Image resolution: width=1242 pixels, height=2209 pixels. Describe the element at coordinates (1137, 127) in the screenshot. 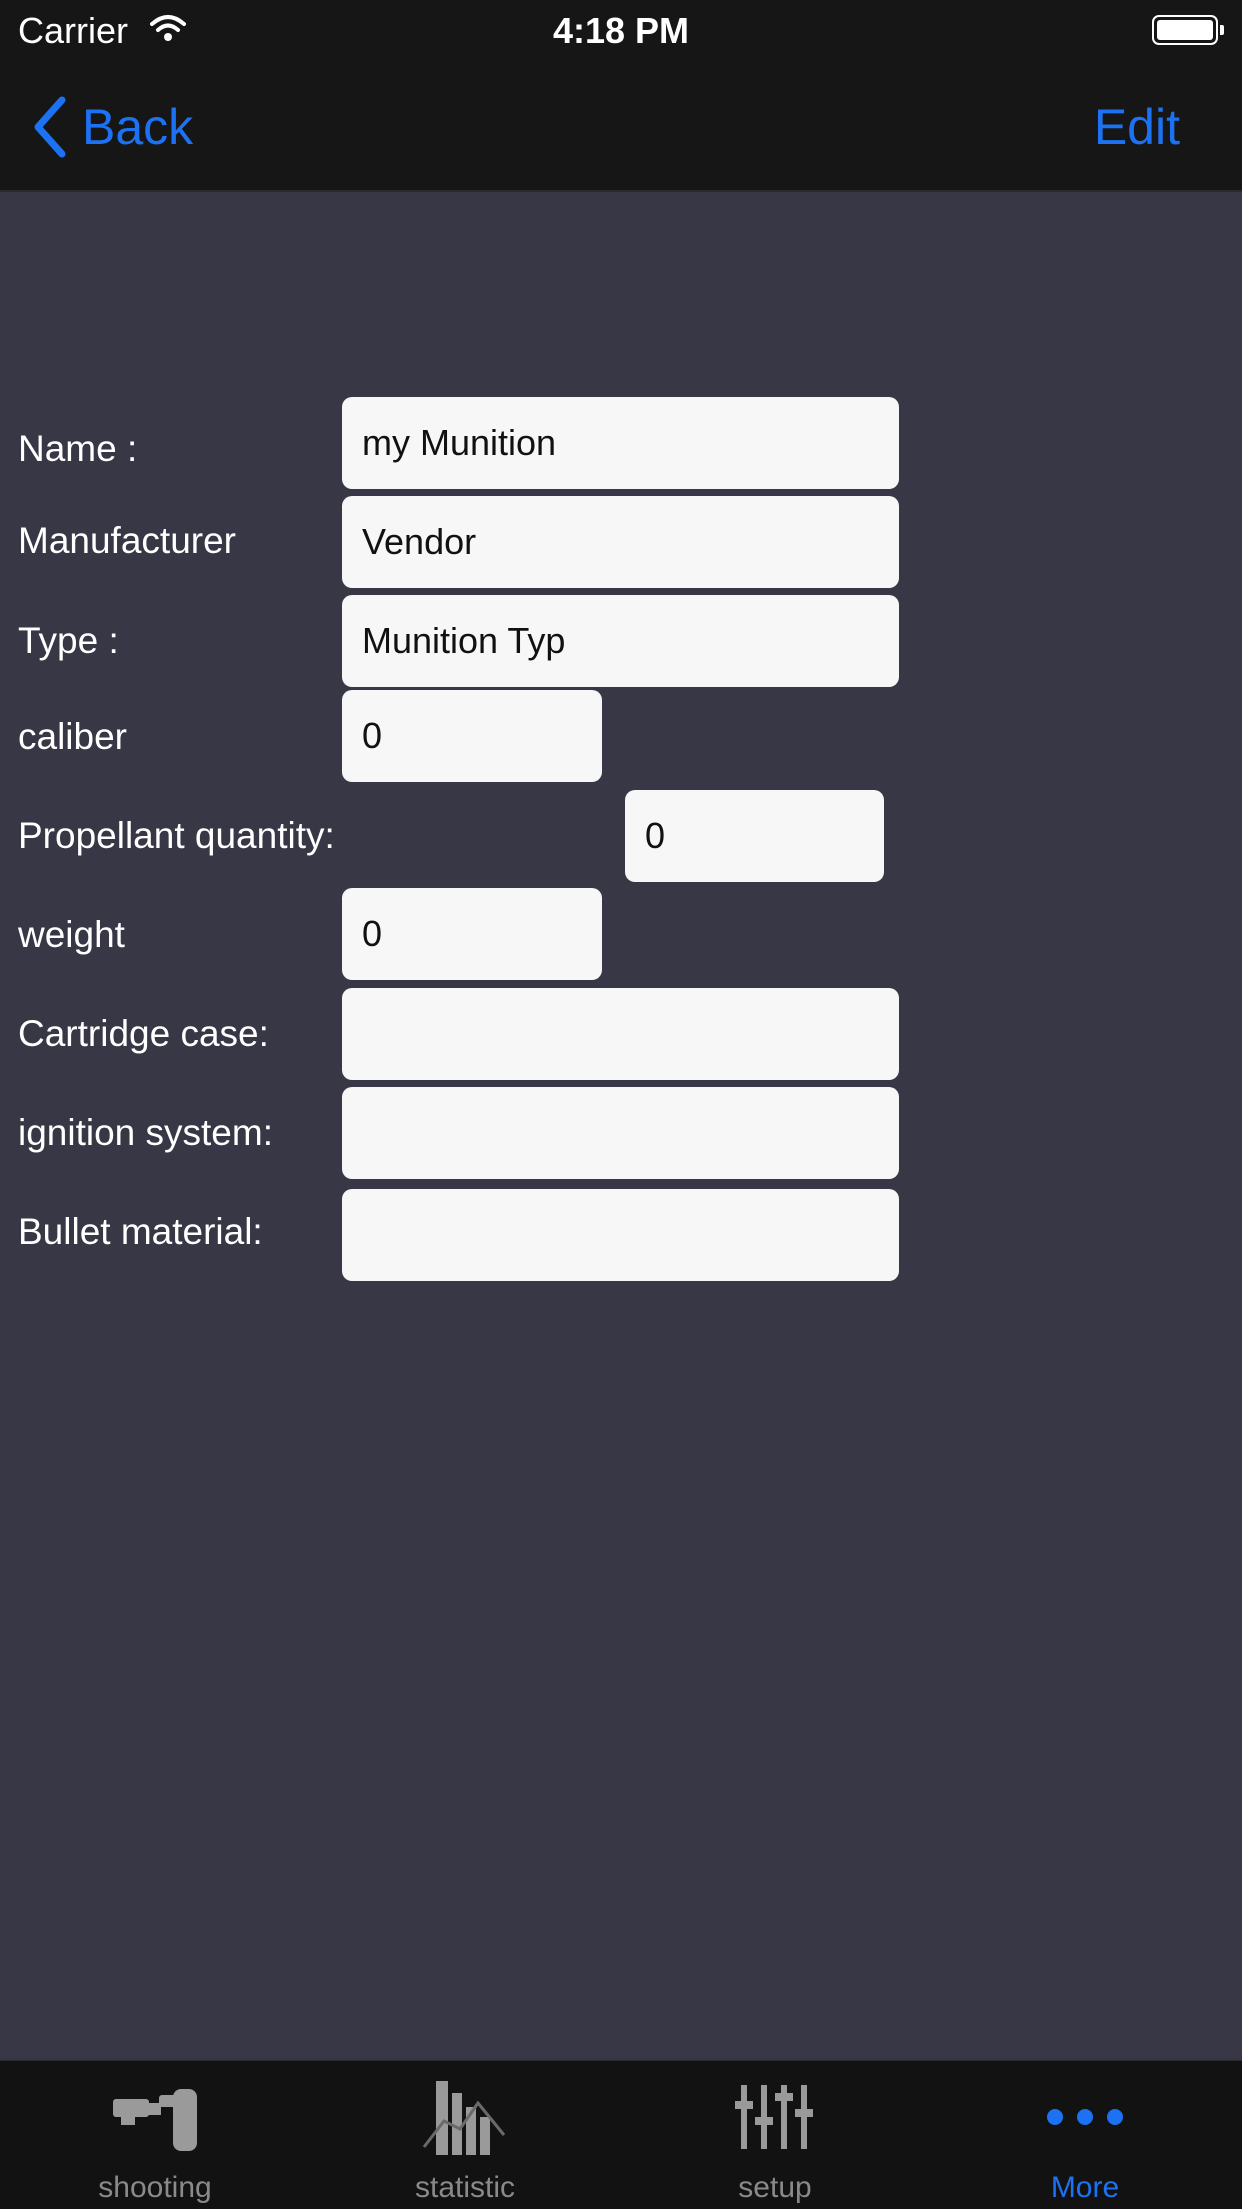

I see `edit-button: Edit` at that location.